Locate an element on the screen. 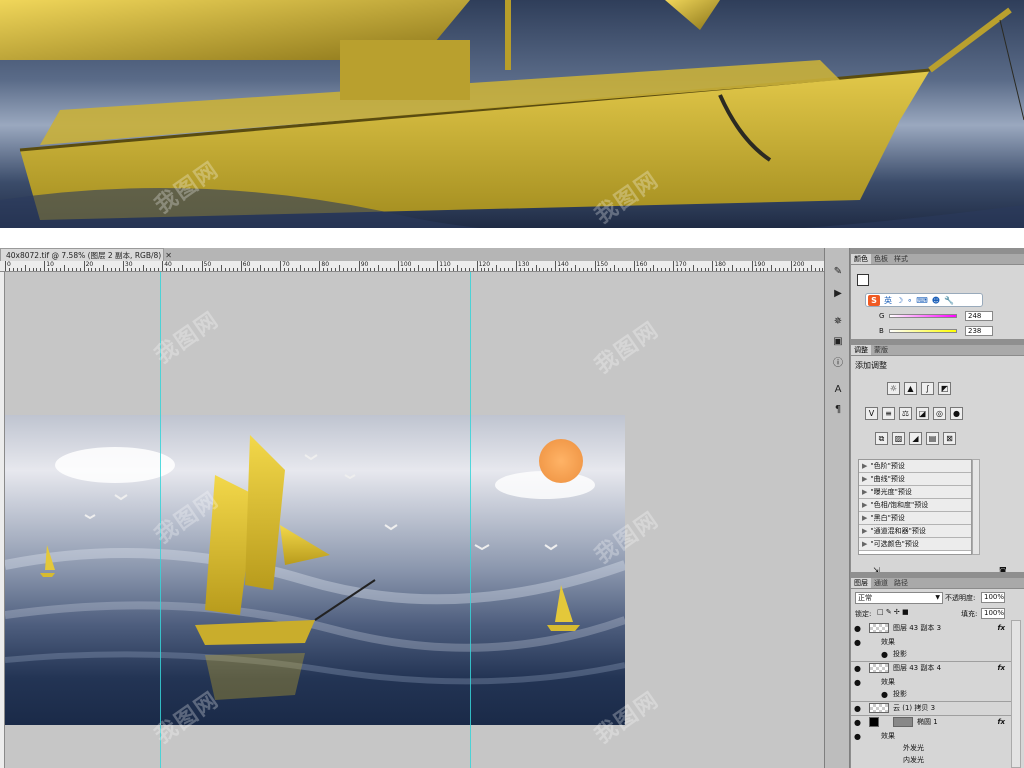 The height and width of the screenshot is (768, 1024). tab-swatches: 色板 is located at coordinates (881, 259).